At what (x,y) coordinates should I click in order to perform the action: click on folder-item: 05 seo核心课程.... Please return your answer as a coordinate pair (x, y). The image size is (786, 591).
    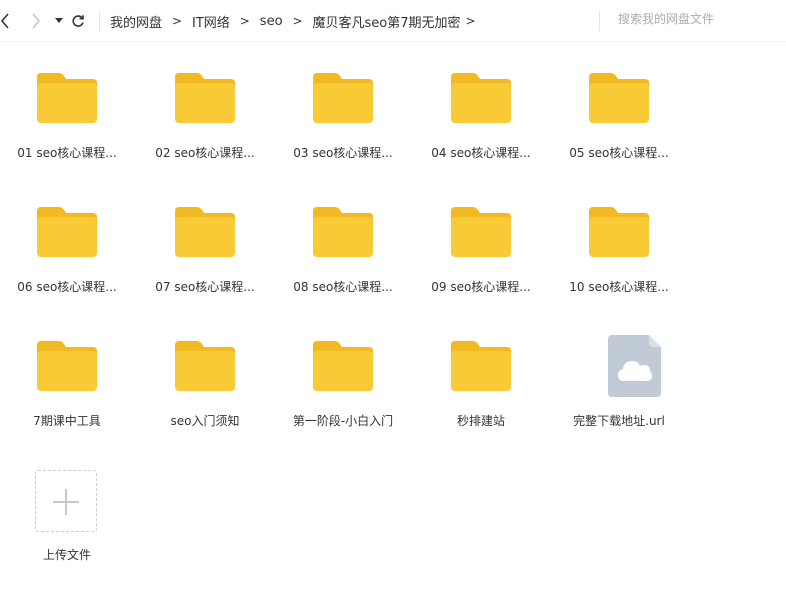
    Looking at the image, I should click on (621, 102).